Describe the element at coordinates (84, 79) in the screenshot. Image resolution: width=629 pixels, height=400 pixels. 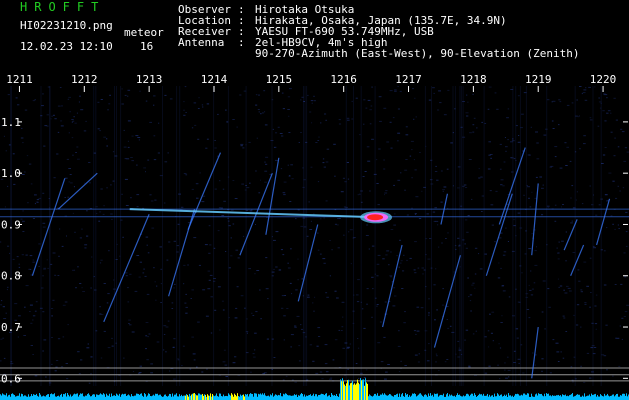
I see `x-tick-label: 1212` at that location.